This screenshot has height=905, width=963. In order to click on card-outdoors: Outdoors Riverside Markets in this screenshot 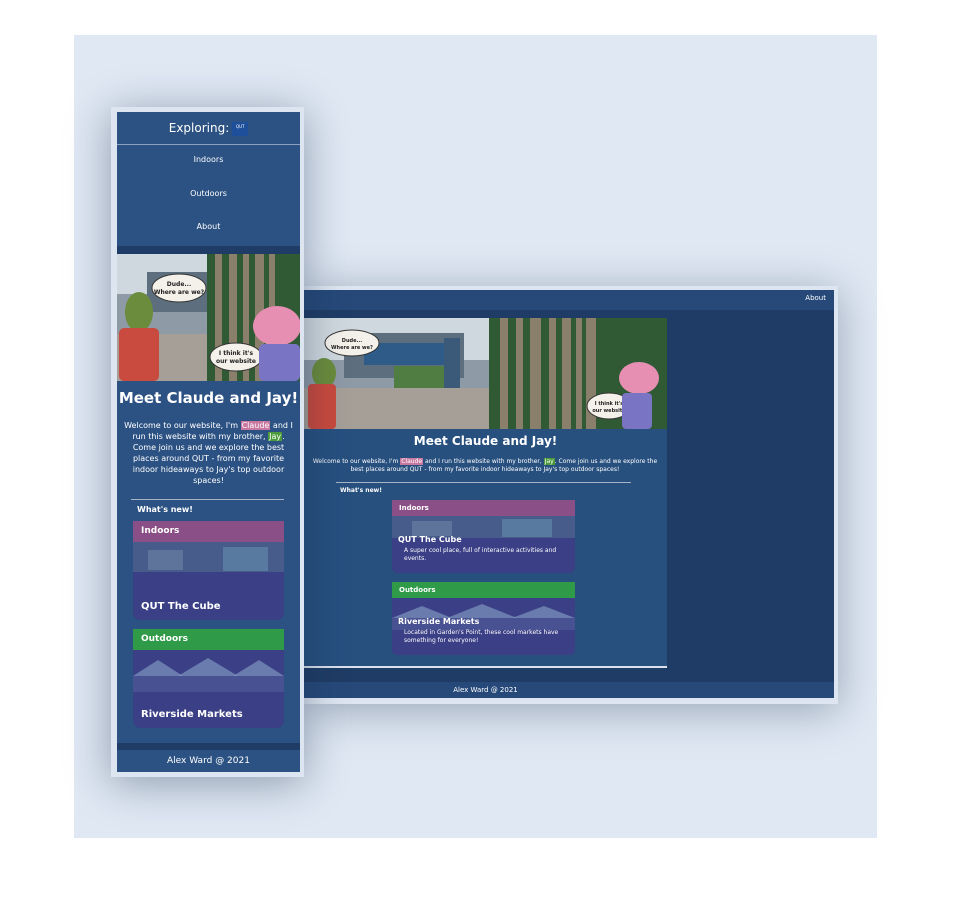, I will do `click(208, 678)`.